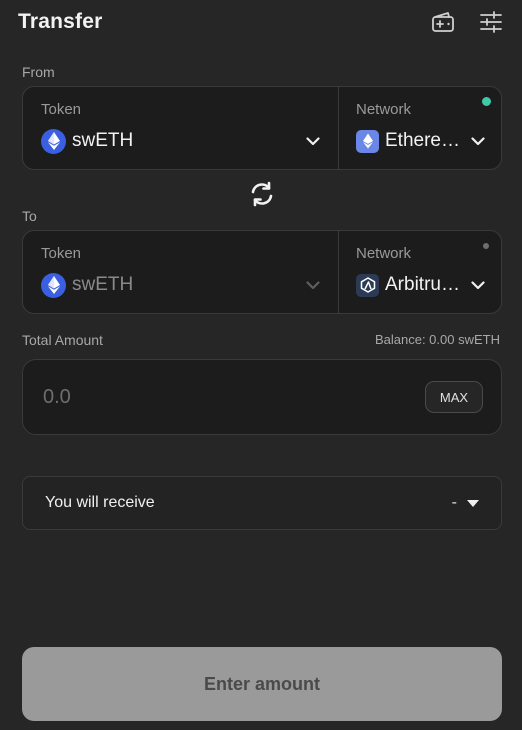 The height and width of the screenshot is (730, 522). I want to click on ethereum-network-icon, so click(367, 141).